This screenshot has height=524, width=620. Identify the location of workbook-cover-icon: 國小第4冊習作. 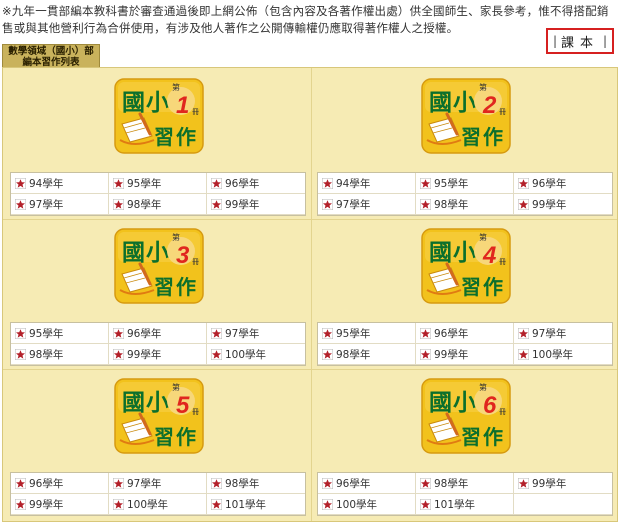
(466, 266).